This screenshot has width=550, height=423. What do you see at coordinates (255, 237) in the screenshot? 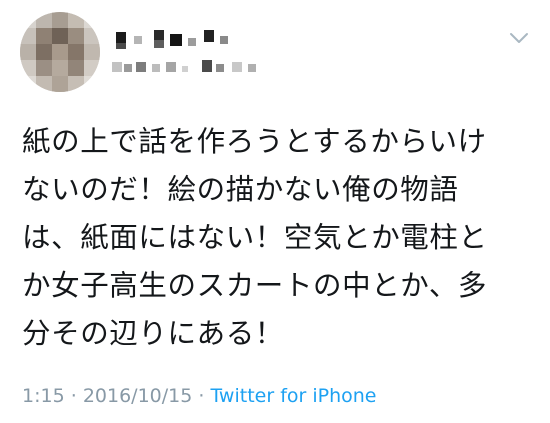
I see `tweet-text-line: は、紙面にはない！空気とか電柱と` at bounding box center [255, 237].